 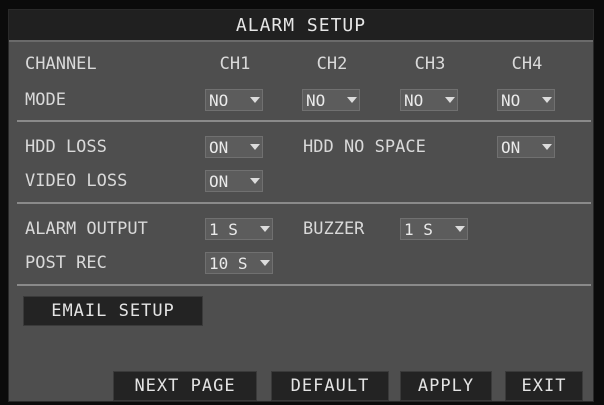 What do you see at coordinates (331, 100) in the screenshot?
I see `mode-select-ch2: NO` at bounding box center [331, 100].